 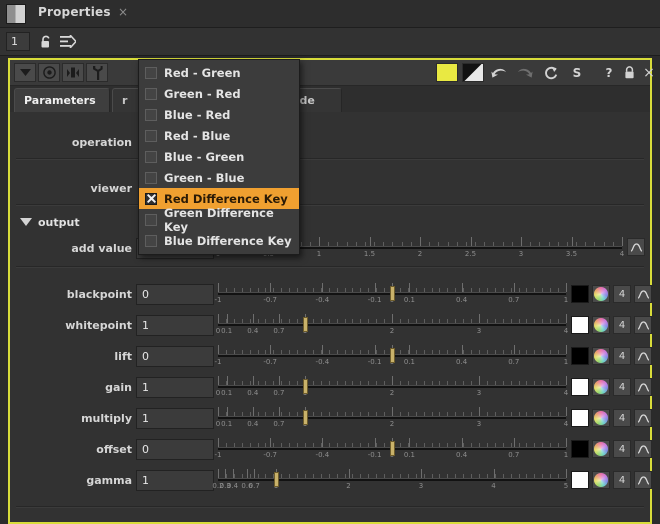 What do you see at coordinates (622, 449) in the screenshot?
I see `param-channels-button-offset: 4` at bounding box center [622, 449].